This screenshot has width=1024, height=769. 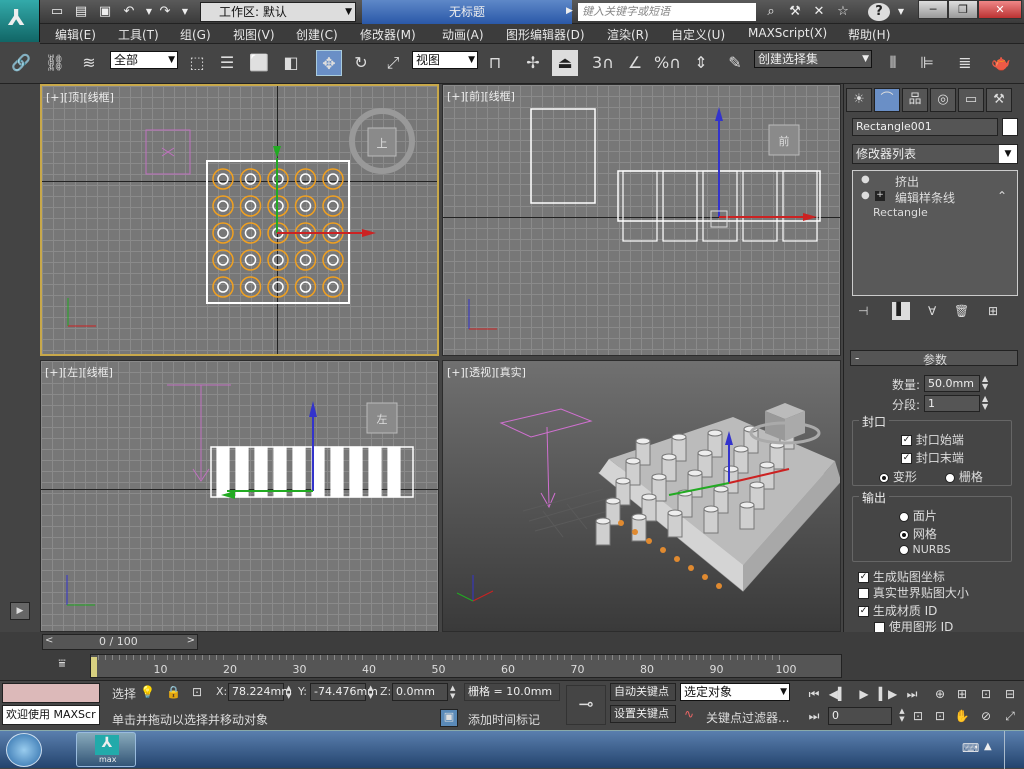 What do you see at coordinates (962, 716) in the screenshot?
I see `pan-hand-icon: ✋` at bounding box center [962, 716].